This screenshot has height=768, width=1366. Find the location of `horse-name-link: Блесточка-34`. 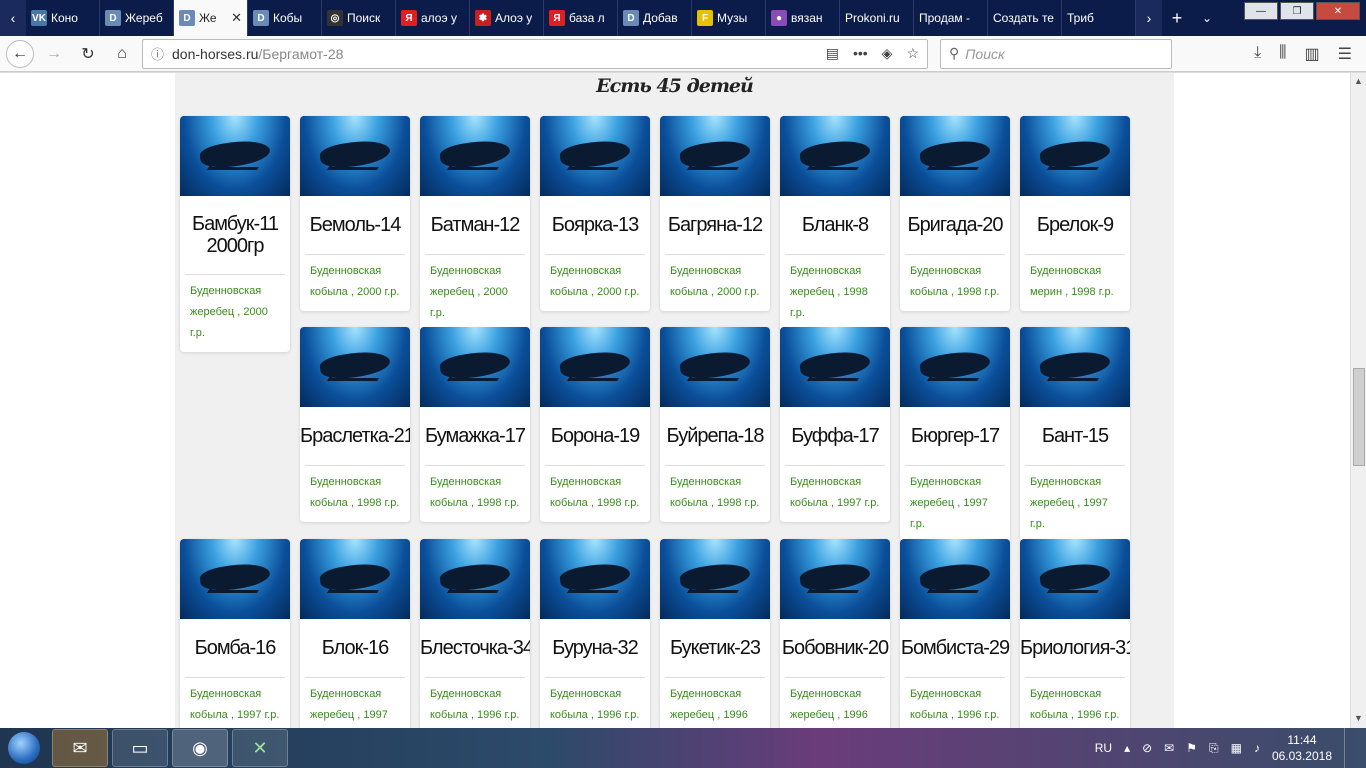

horse-name-link: Блесточка-34 is located at coordinates (475, 648).